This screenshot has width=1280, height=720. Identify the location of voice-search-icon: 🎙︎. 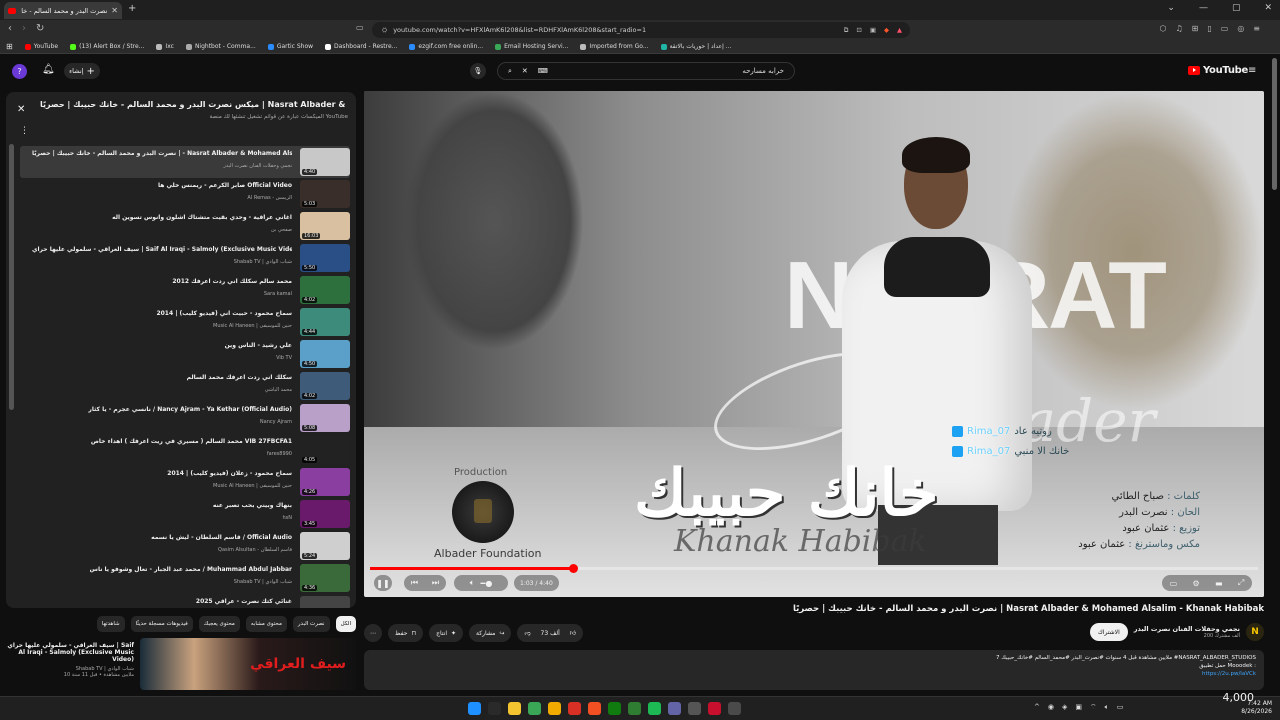
(478, 71).